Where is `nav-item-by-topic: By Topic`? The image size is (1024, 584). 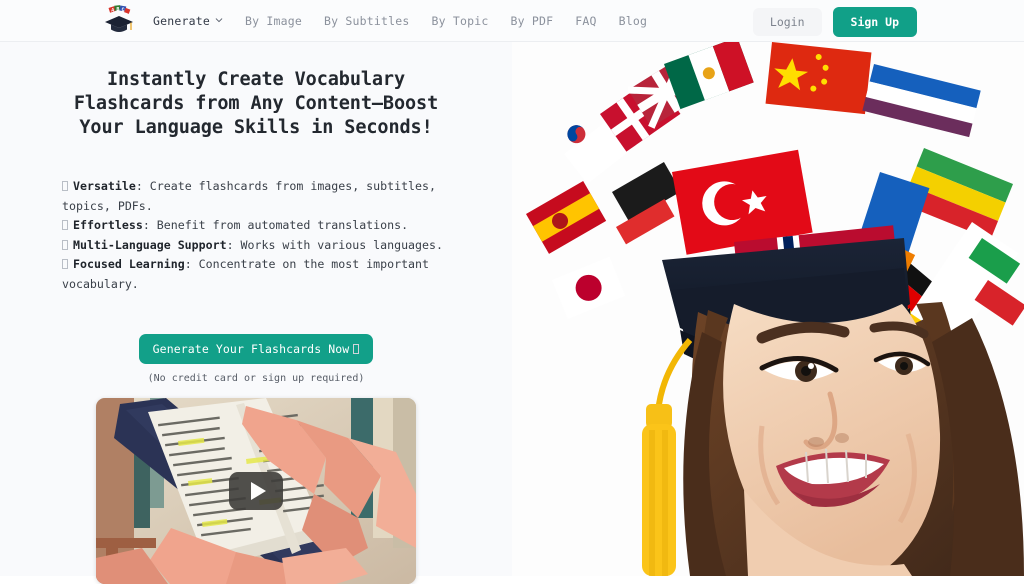
nav-item-by-topic: By Topic is located at coordinates (459, 21).